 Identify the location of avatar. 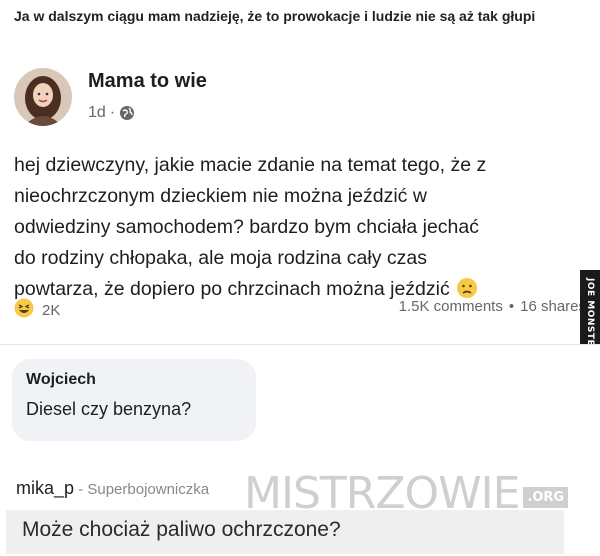
(43, 97).